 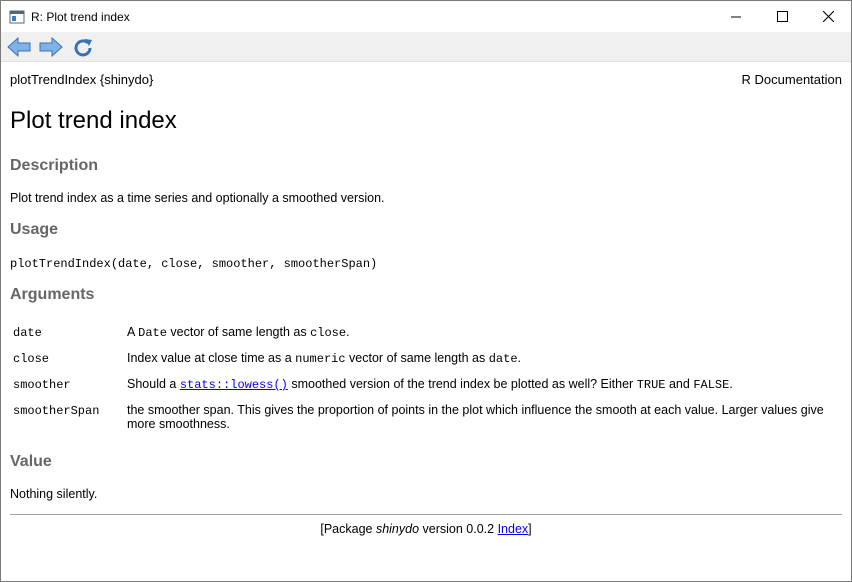 What do you see at coordinates (93, 120) in the screenshot?
I see `page-title: Plot trend index` at bounding box center [93, 120].